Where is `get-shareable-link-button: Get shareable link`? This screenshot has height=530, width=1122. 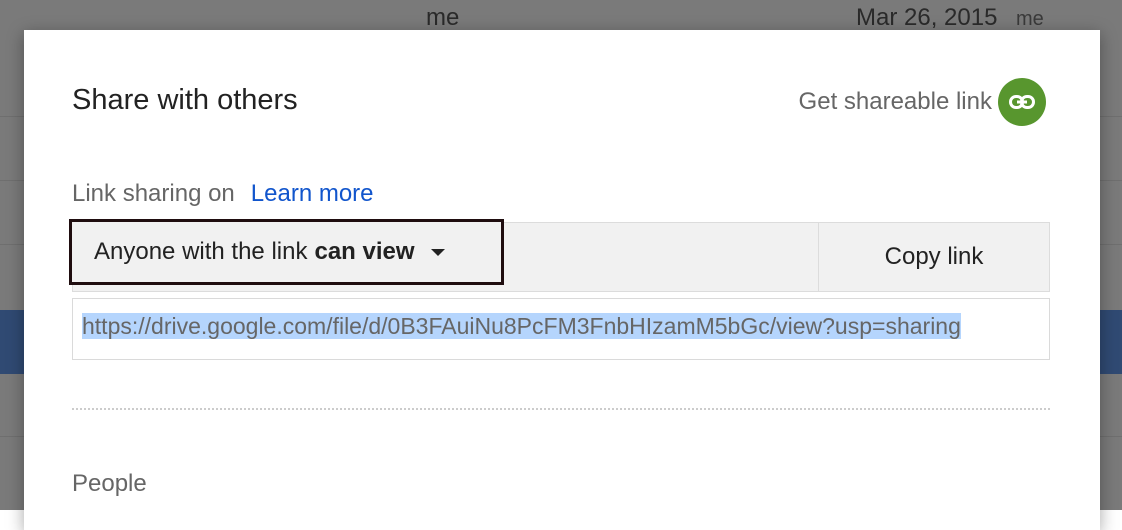
get-shareable-link-button: Get shareable link is located at coordinates (922, 102).